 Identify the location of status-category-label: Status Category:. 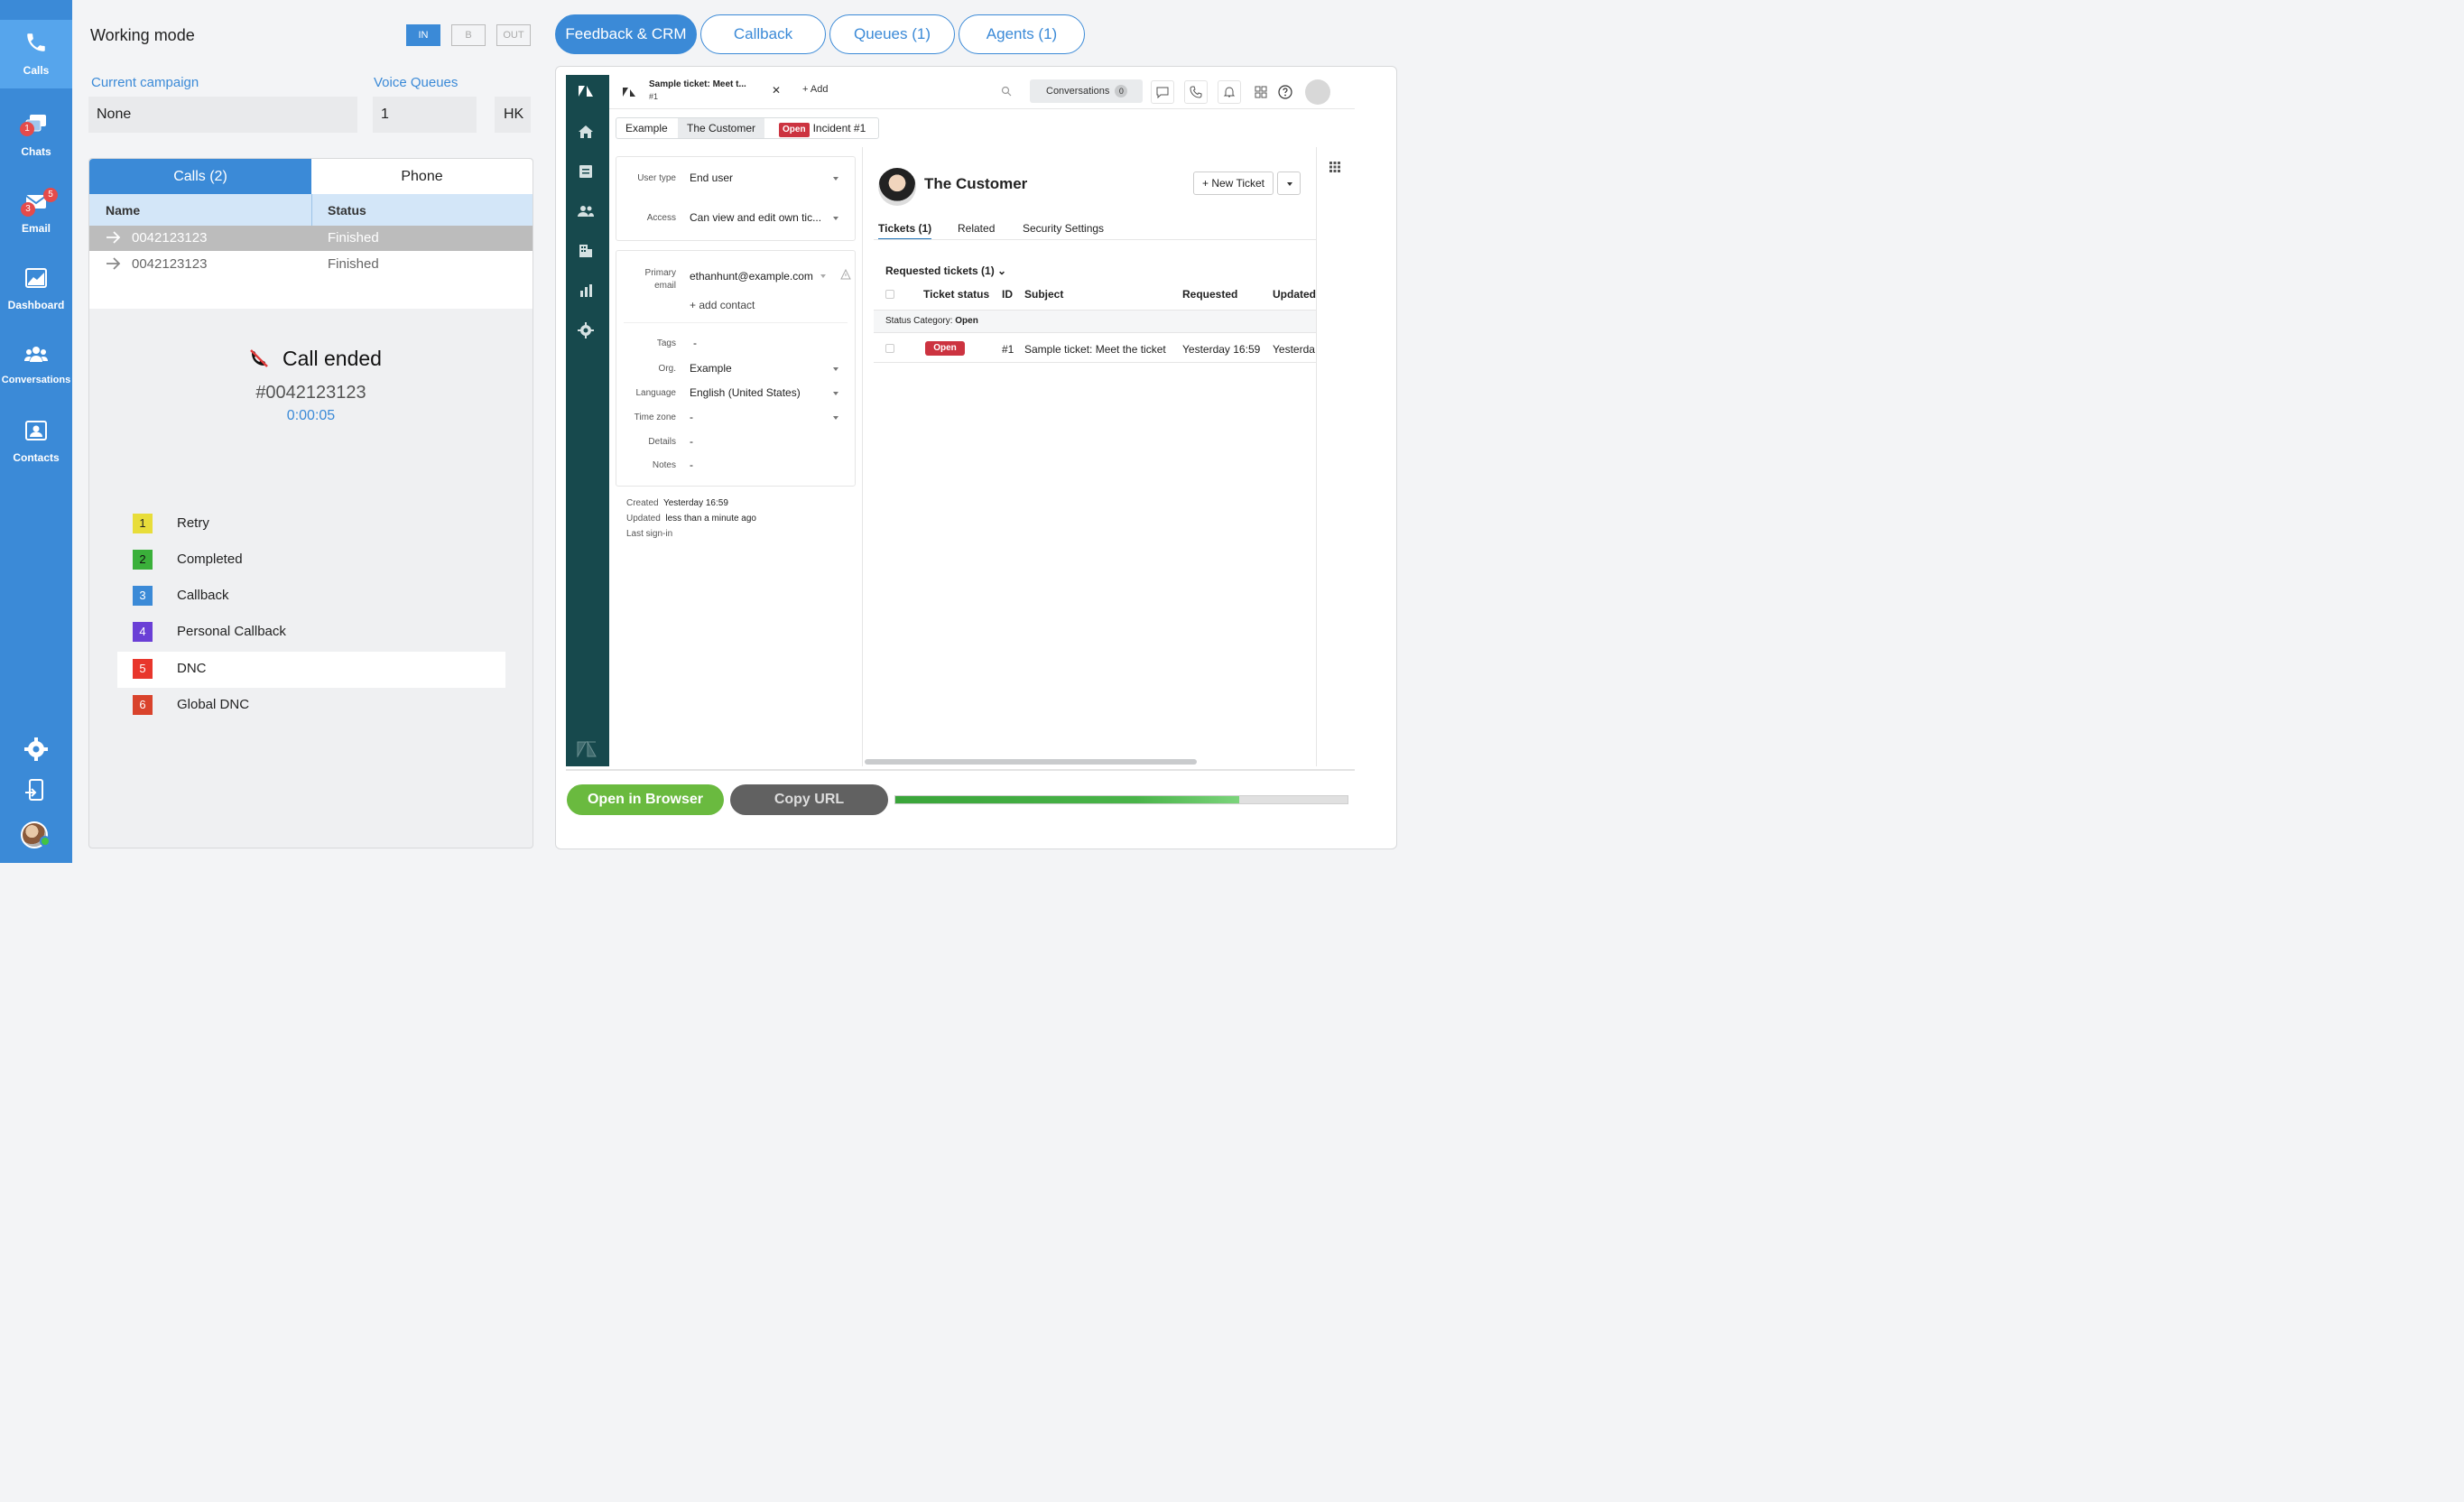
(919, 321).